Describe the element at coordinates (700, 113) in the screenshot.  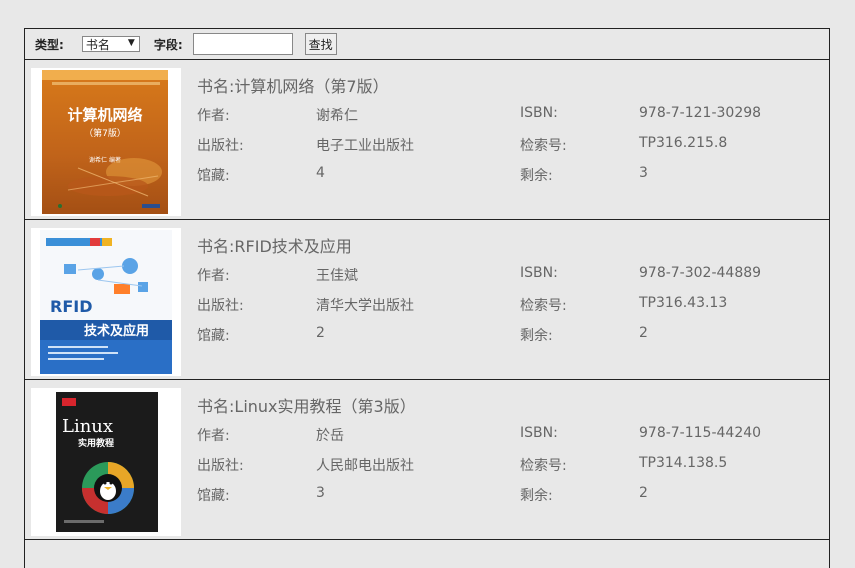
I see `isbn-value: 978-7-121-30298` at that location.